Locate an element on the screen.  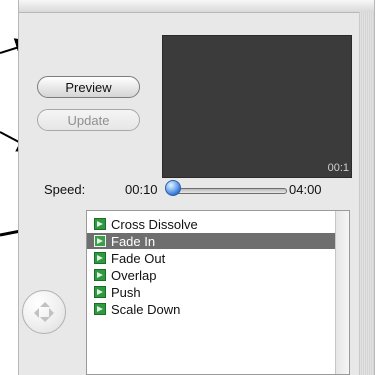
push-icon is located at coordinates (100, 292).